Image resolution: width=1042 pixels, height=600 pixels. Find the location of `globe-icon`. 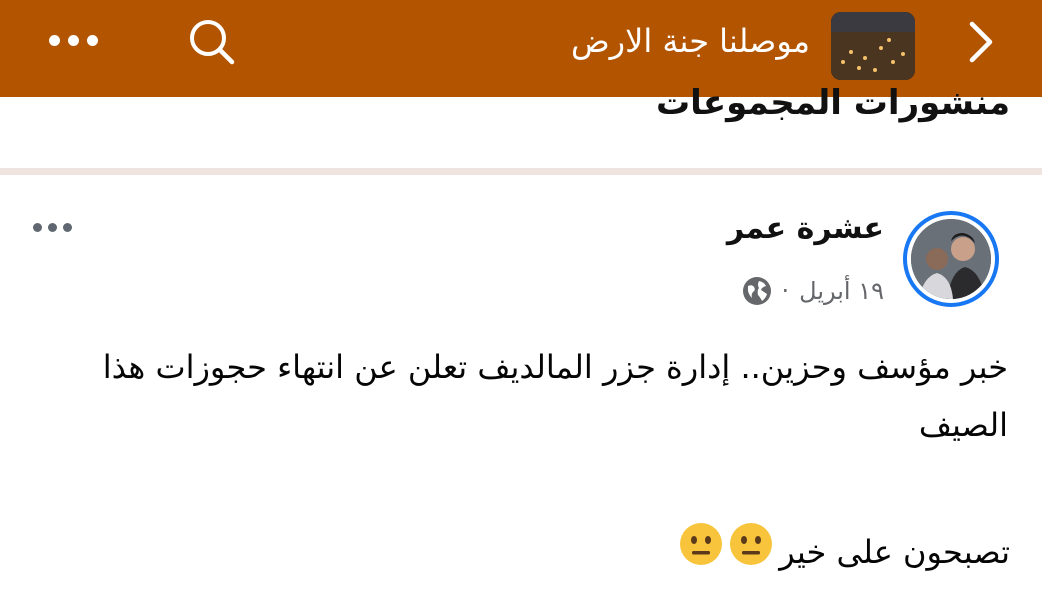

globe-icon is located at coordinates (757, 291).